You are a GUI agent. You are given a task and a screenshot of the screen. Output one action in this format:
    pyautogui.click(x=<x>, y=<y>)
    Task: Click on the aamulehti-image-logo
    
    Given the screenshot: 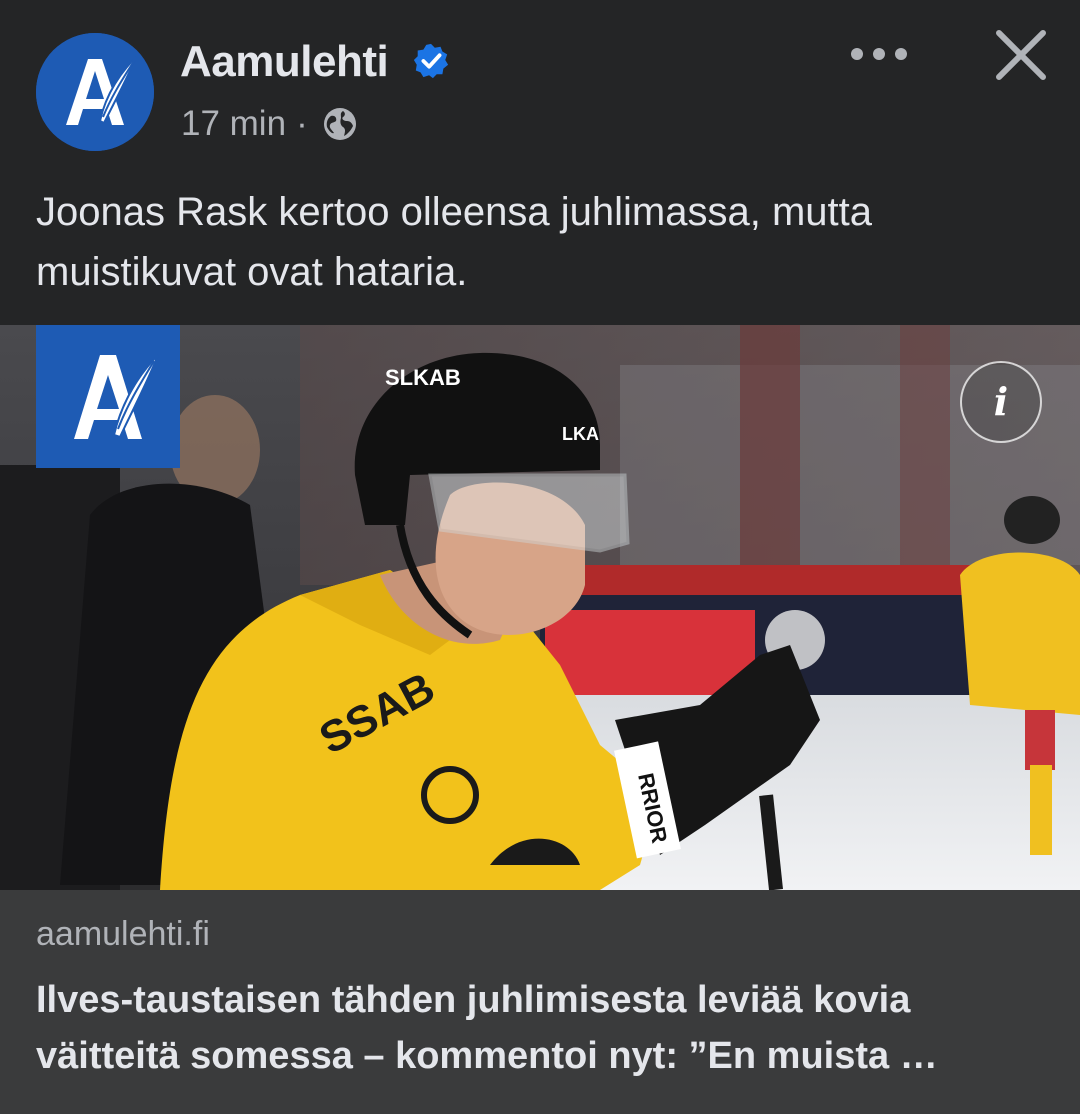 What is the action you would take?
    pyautogui.click(x=108, y=396)
    